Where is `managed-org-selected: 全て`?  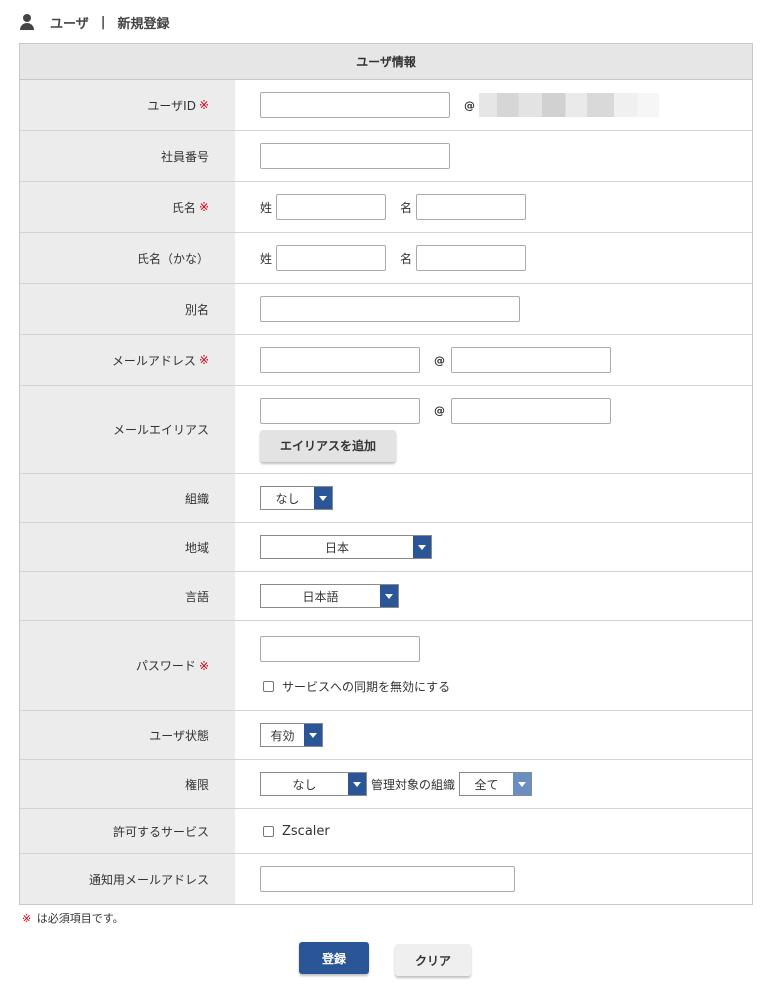
managed-org-selected: 全て is located at coordinates (486, 784).